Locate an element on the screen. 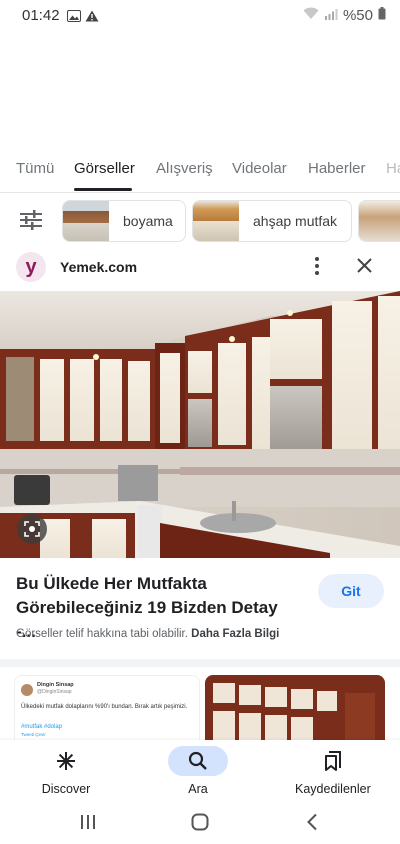  image-notification-icon is located at coordinates (74, 18).